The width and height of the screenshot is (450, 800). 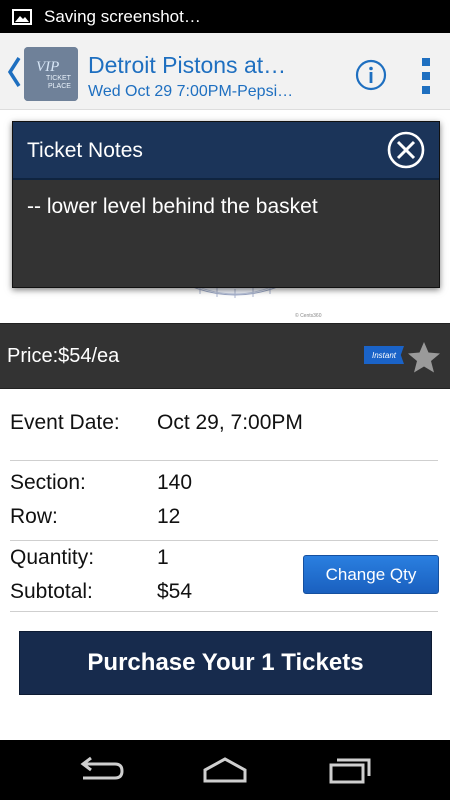 What do you see at coordinates (22, 16) in the screenshot?
I see `image-icon` at bounding box center [22, 16].